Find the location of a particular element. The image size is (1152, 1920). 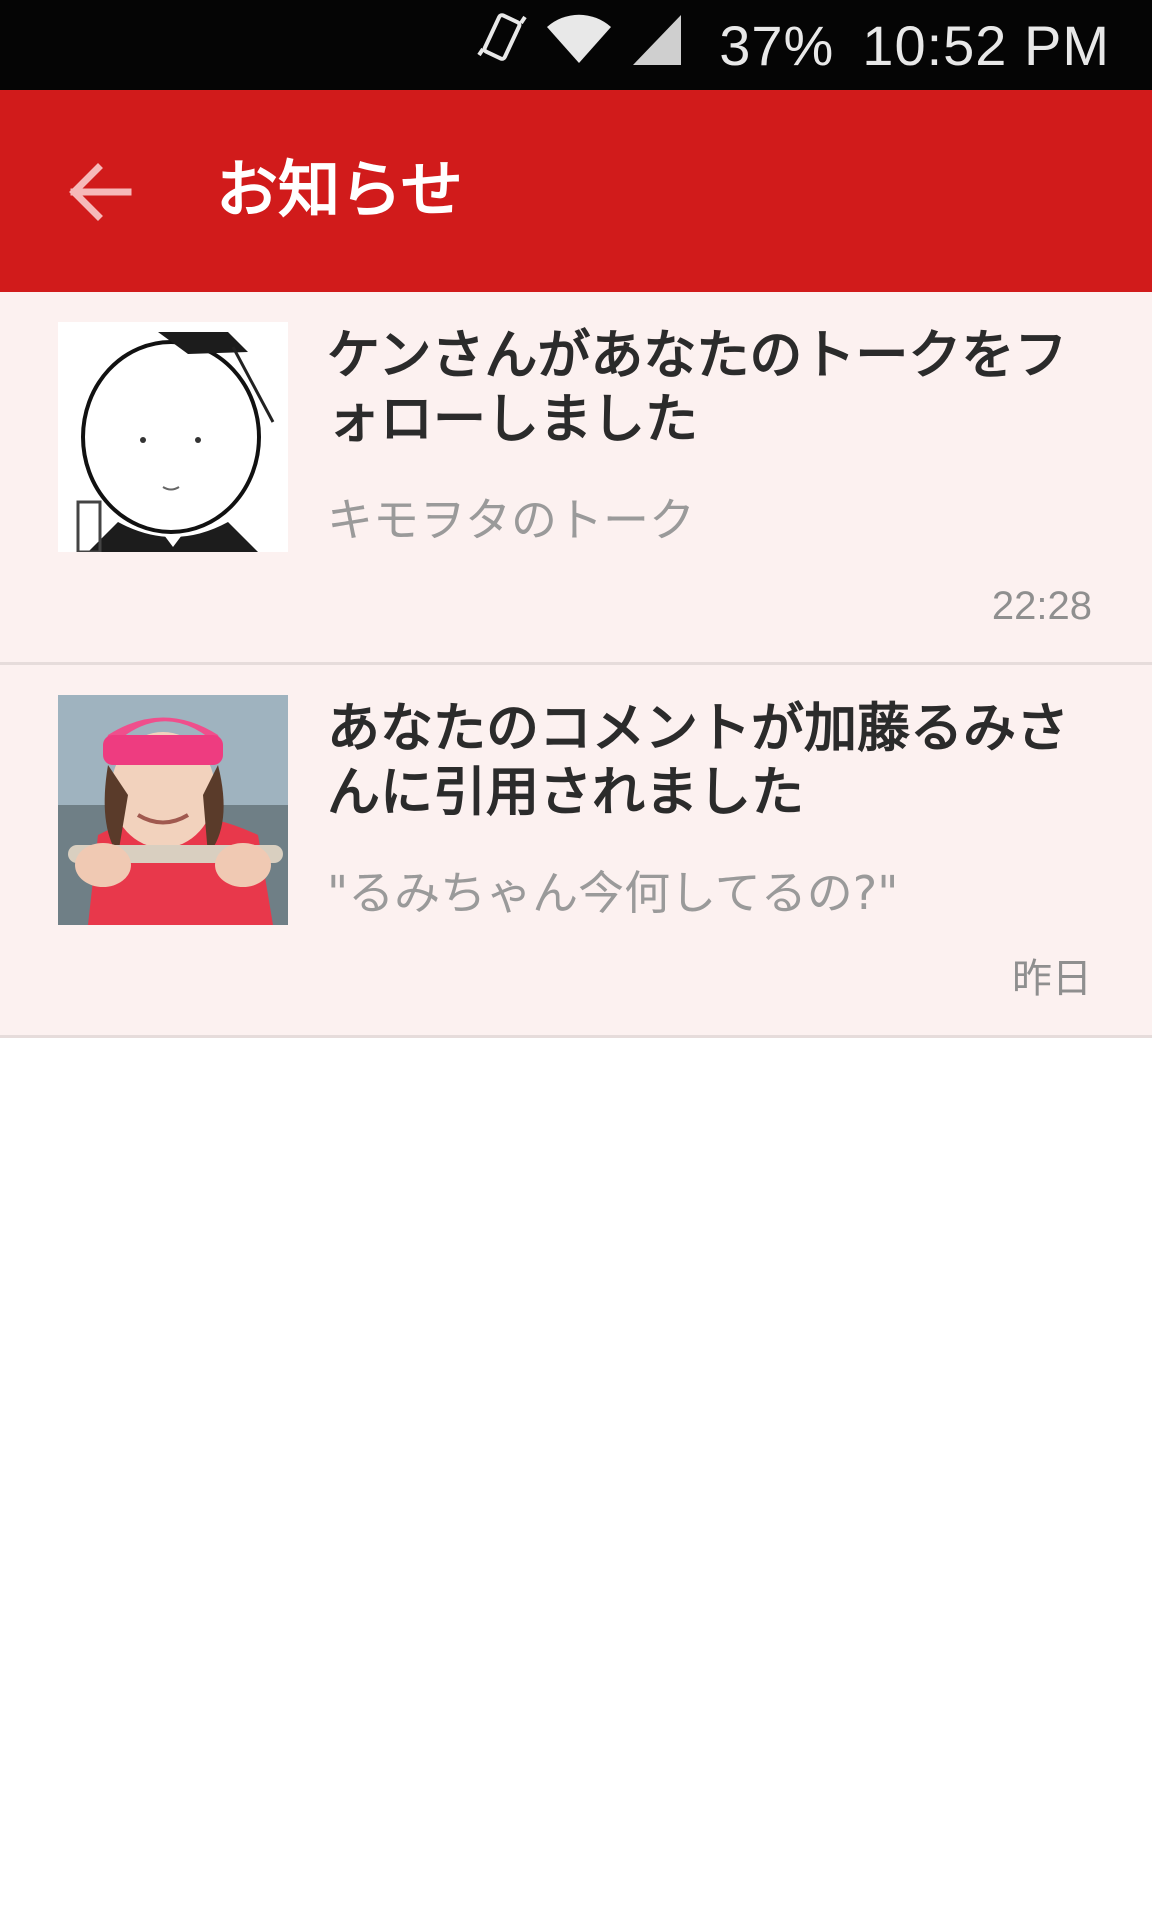

page-title: お知らせ is located at coordinates (339, 189).